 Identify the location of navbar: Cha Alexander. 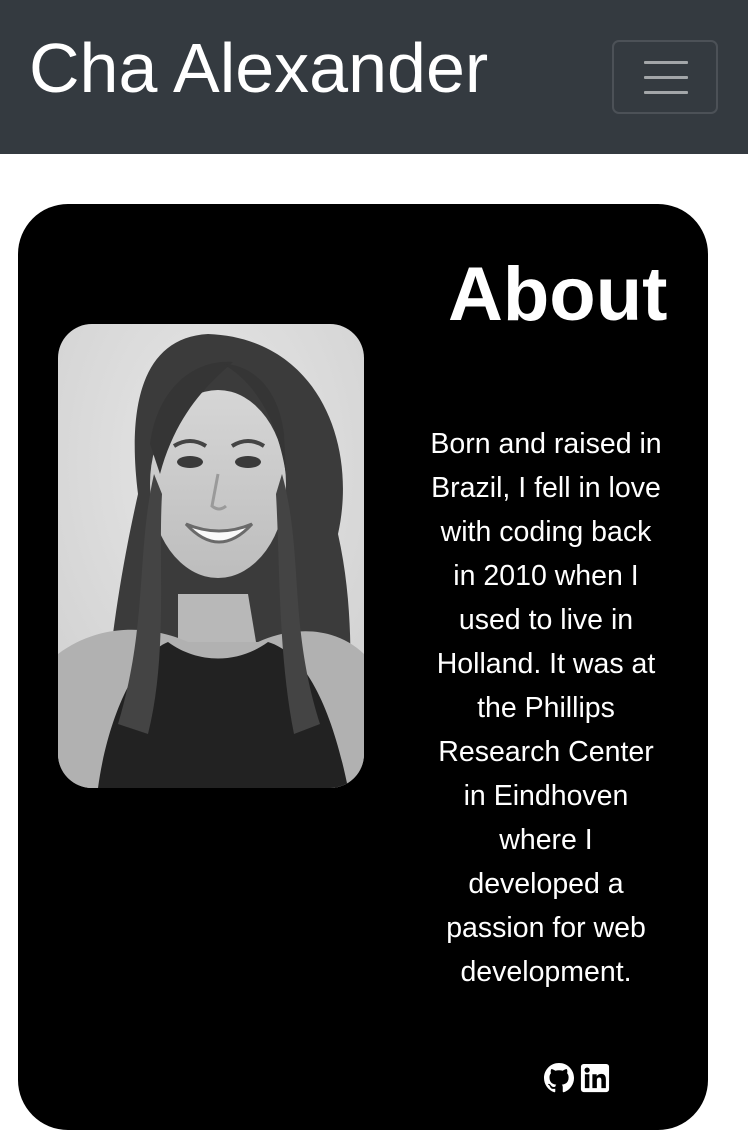
(374, 77).